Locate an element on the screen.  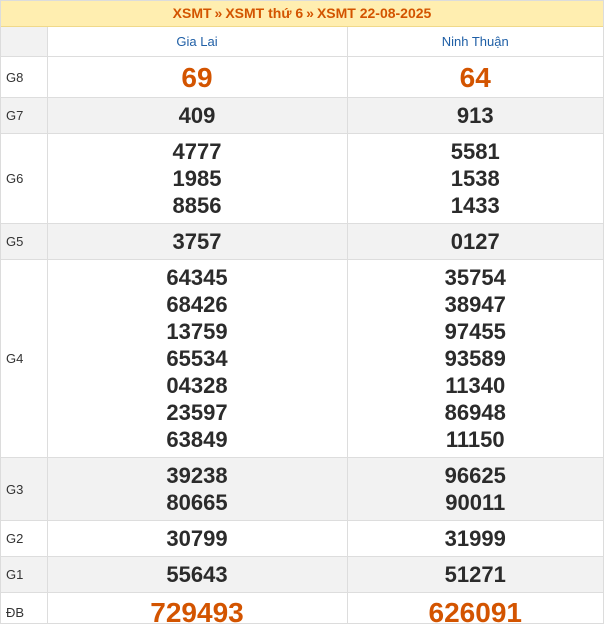
breadcrumb: XSMT» XSMT thứ 6» XSMT 22-08-2025 is located at coordinates (302, 14).